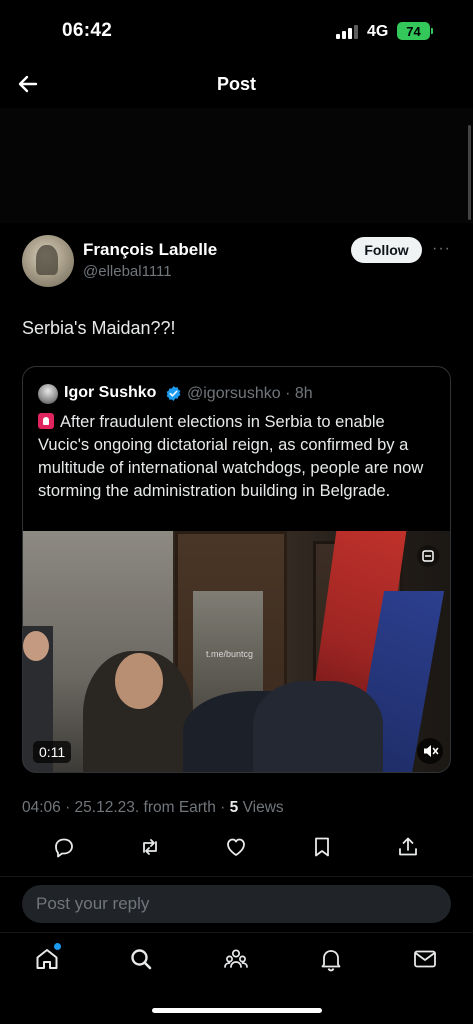 The image size is (473, 1024). I want to click on reply-button, so click(64, 847).